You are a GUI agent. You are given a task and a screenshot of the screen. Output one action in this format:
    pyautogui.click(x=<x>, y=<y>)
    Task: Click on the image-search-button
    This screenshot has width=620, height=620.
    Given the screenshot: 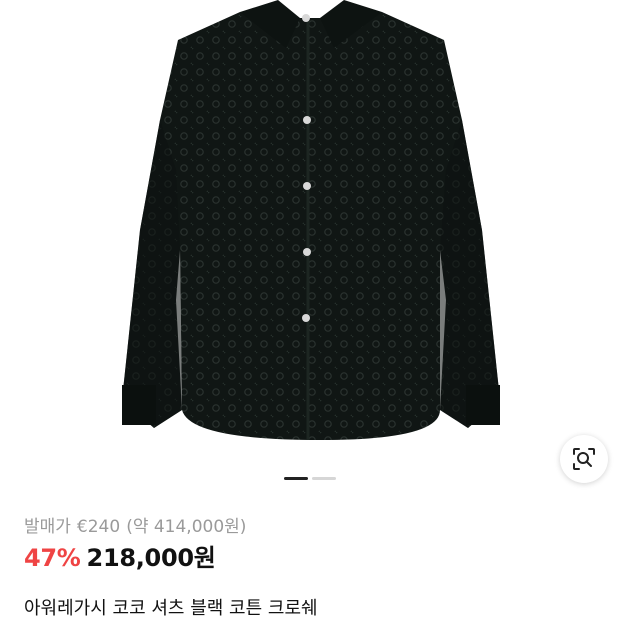 What is the action you would take?
    pyautogui.click(x=584, y=459)
    